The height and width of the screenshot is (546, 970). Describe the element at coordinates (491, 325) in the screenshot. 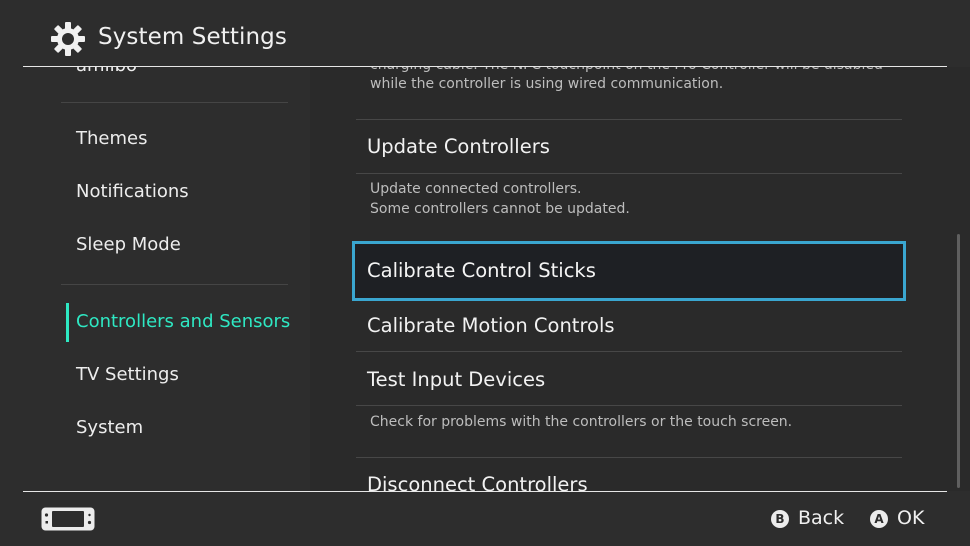

I see `calibrate-motion-controls-item: Calibrate Motion Controls` at that location.